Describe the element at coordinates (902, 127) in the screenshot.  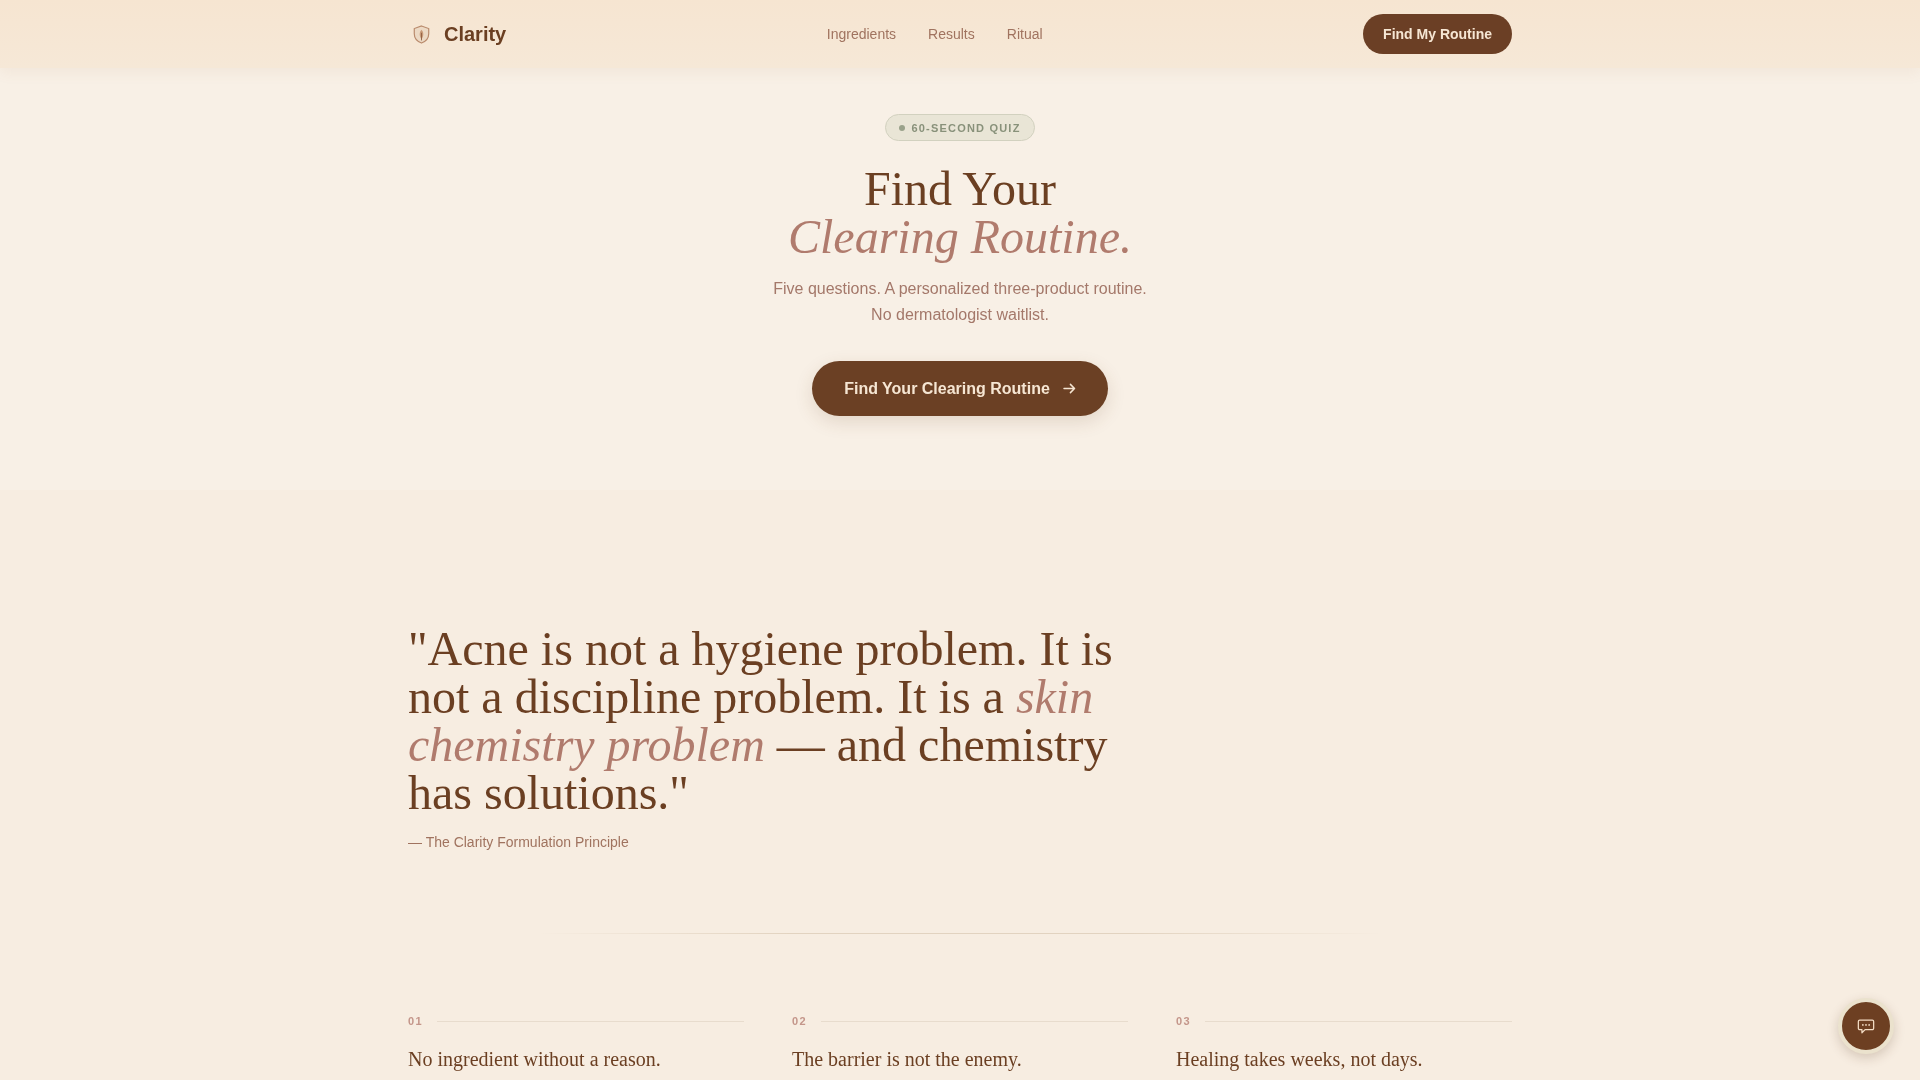
I see `status-dot-icon` at that location.